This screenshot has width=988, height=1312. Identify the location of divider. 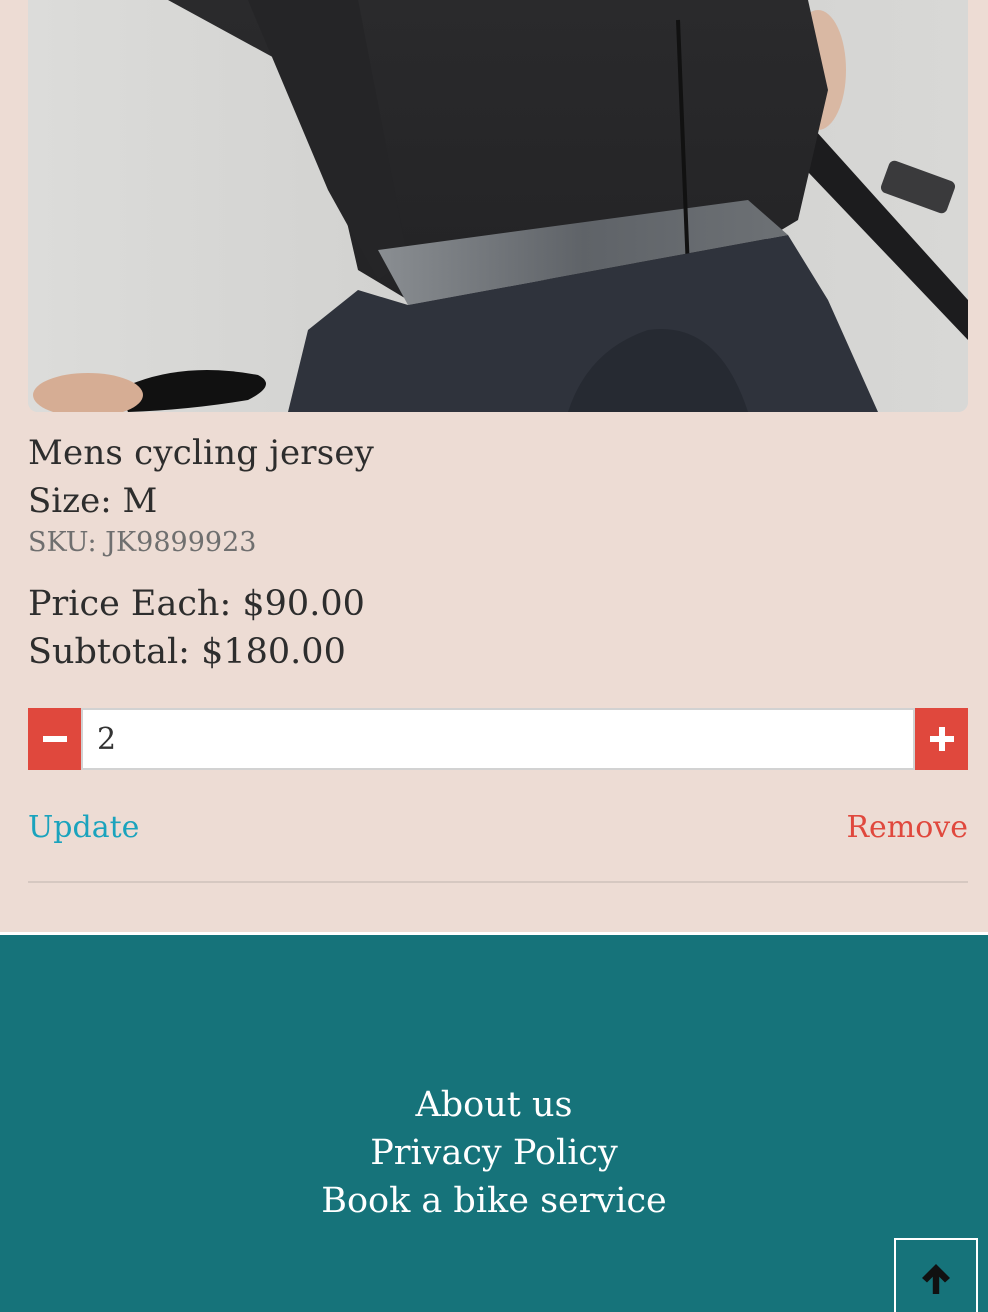
(498, 882).